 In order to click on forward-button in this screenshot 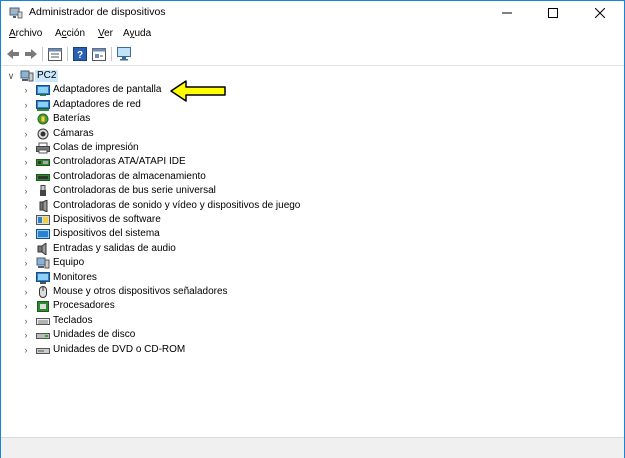, I will do `click(31, 54)`.